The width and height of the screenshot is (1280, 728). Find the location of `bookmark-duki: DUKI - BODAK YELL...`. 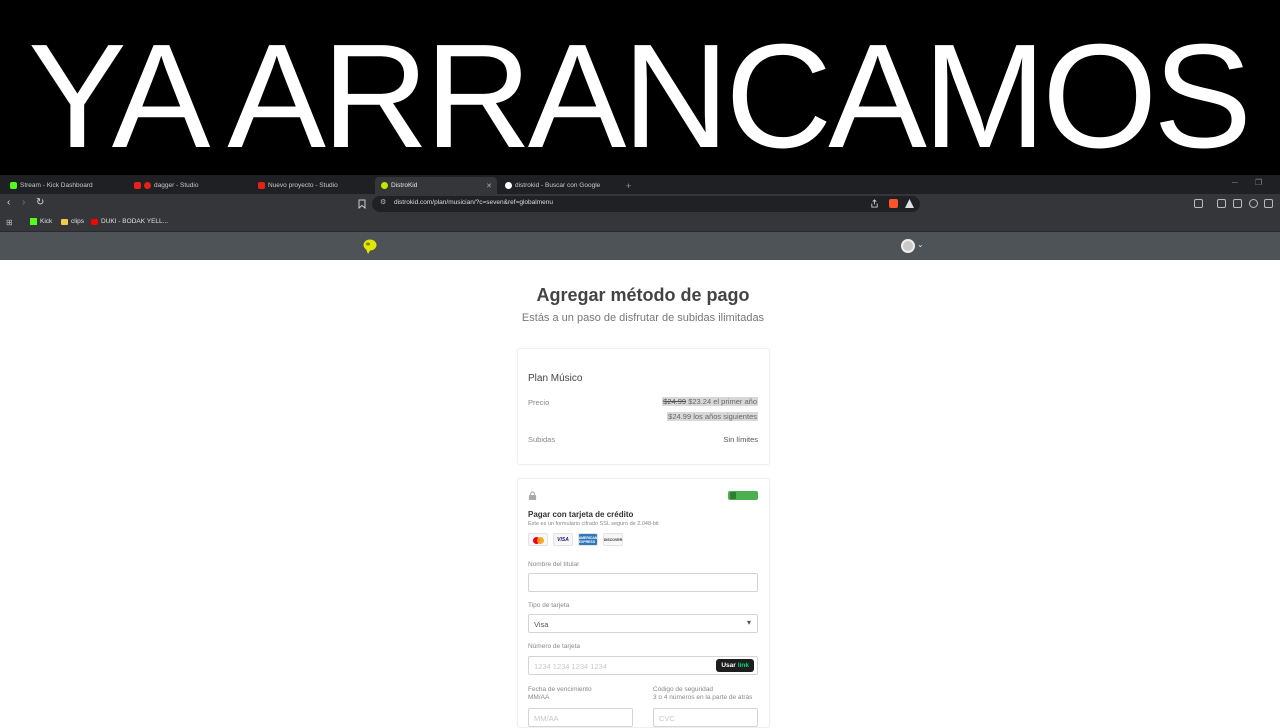

bookmark-duki: DUKI - BODAK YELL... is located at coordinates (129, 221).